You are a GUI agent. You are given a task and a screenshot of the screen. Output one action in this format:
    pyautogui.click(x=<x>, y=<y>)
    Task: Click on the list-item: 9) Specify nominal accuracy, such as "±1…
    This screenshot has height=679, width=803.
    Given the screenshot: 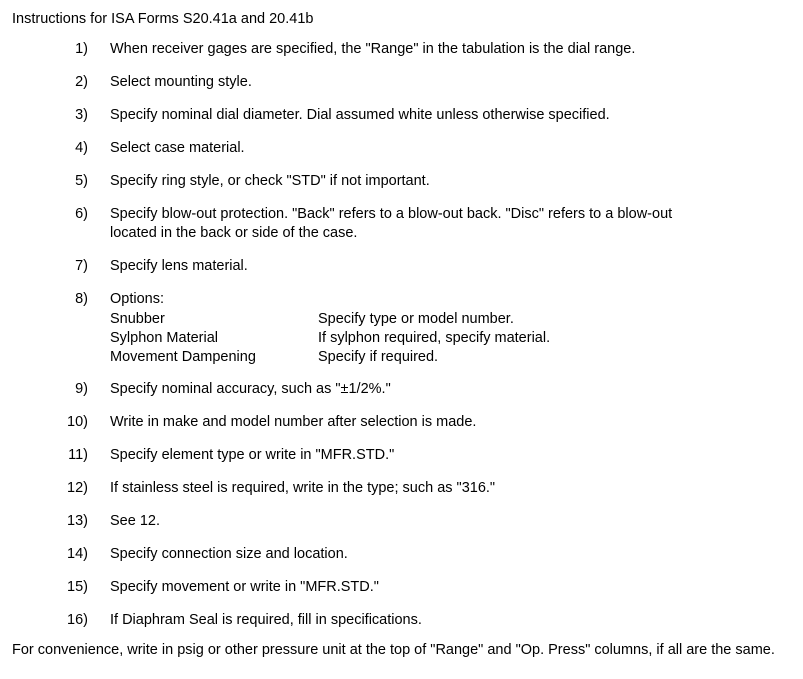 What is the action you would take?
    pyautogui.click(x=401, y=389)
    